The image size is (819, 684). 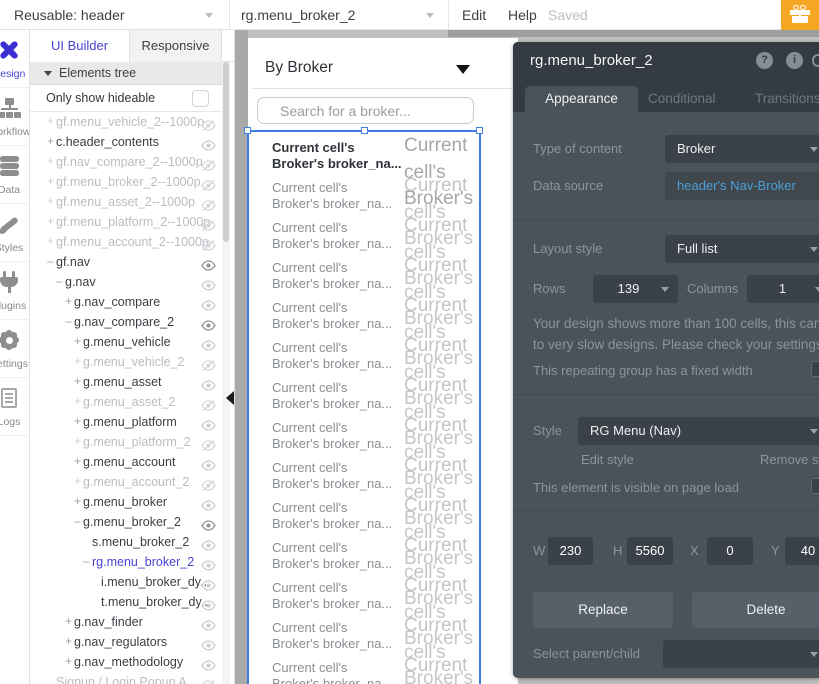 What do you see at coordinates (126, 322) in the screenshot?
I see `tree-item-g-nav_compare_2: – g.nav_compare_2` at bounding box center [126, 322].